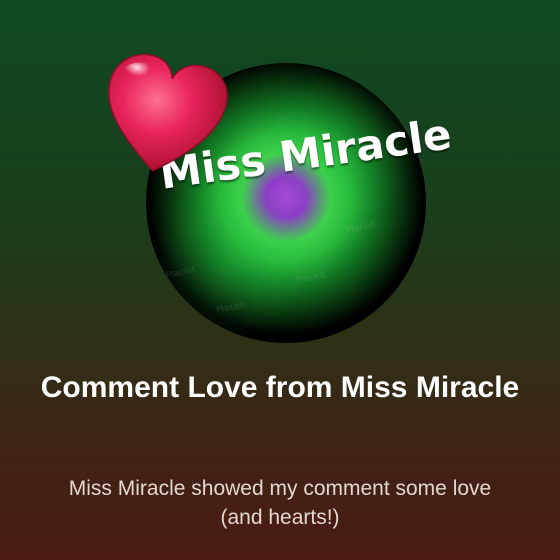 The image size is (560, 560). I want to click on post-title: Comment Love from Miss Miracle, so click(280, 387).